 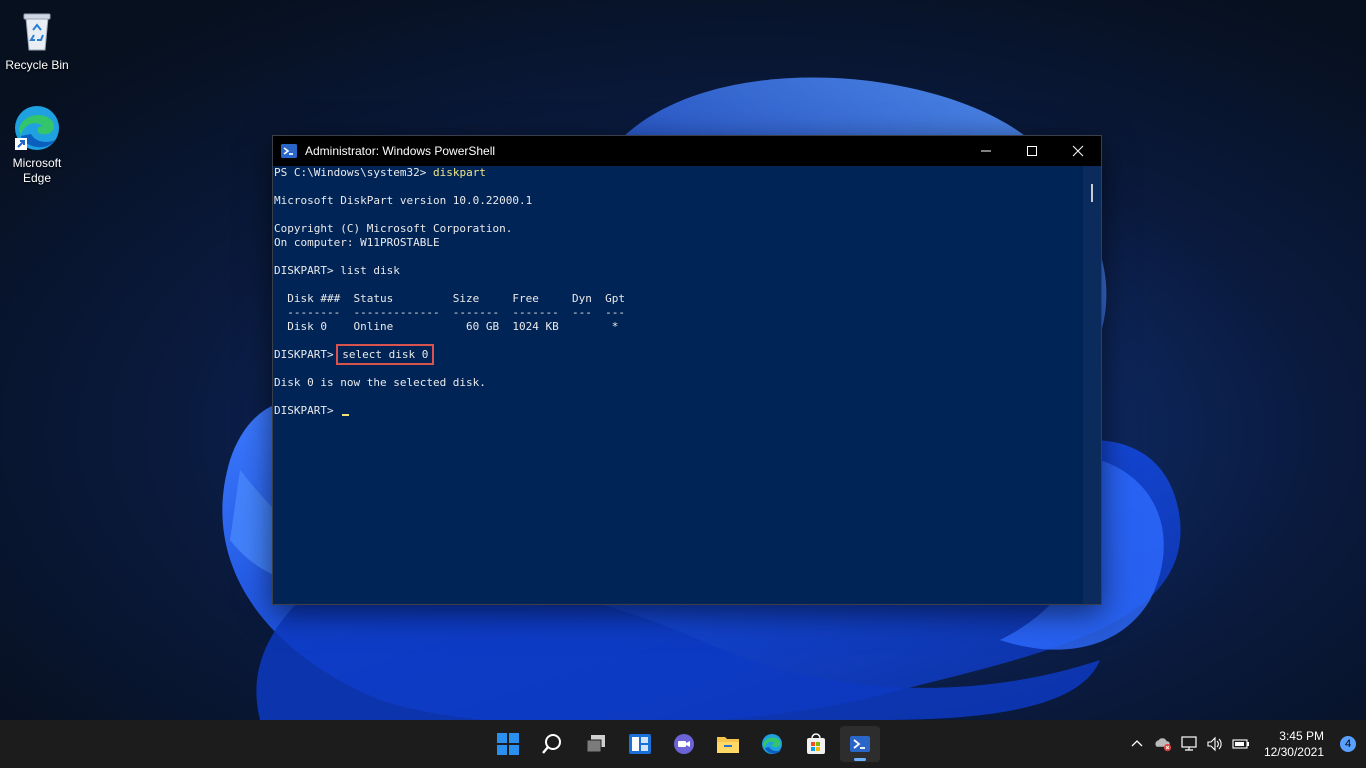 I want to click on widgets-icon, so click(x=640, y=744).